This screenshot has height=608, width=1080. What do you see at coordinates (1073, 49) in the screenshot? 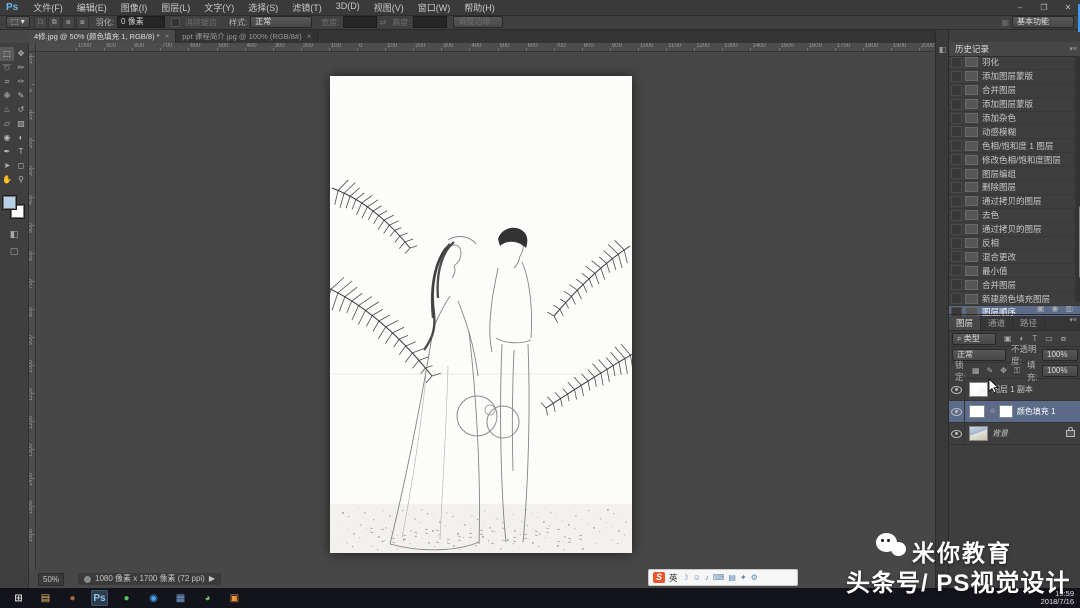
I see `history-panel-menu-icon: ▾≡` at bounding box center [1073, 49].